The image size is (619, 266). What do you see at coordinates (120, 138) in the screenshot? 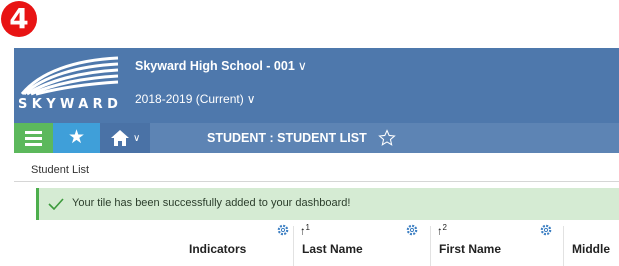
I see `home-icon` at bounding box center [120, 138].